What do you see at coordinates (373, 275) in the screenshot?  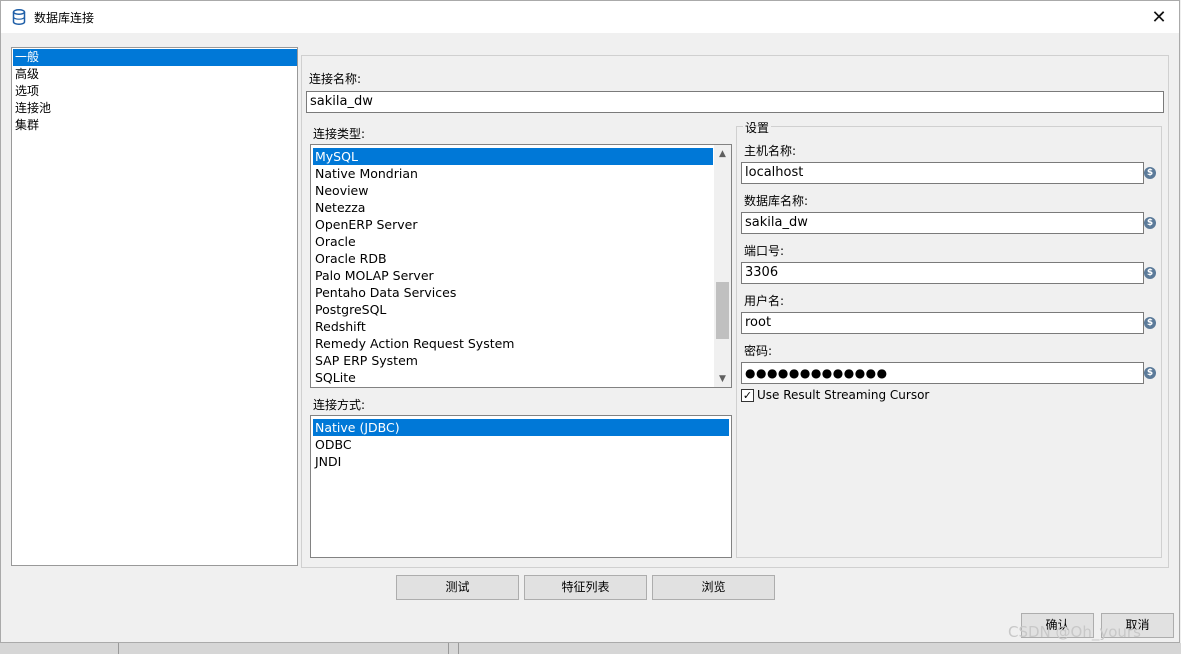 I see `list-item: Palo MOLAP Server` at bounding box center [373, 275].